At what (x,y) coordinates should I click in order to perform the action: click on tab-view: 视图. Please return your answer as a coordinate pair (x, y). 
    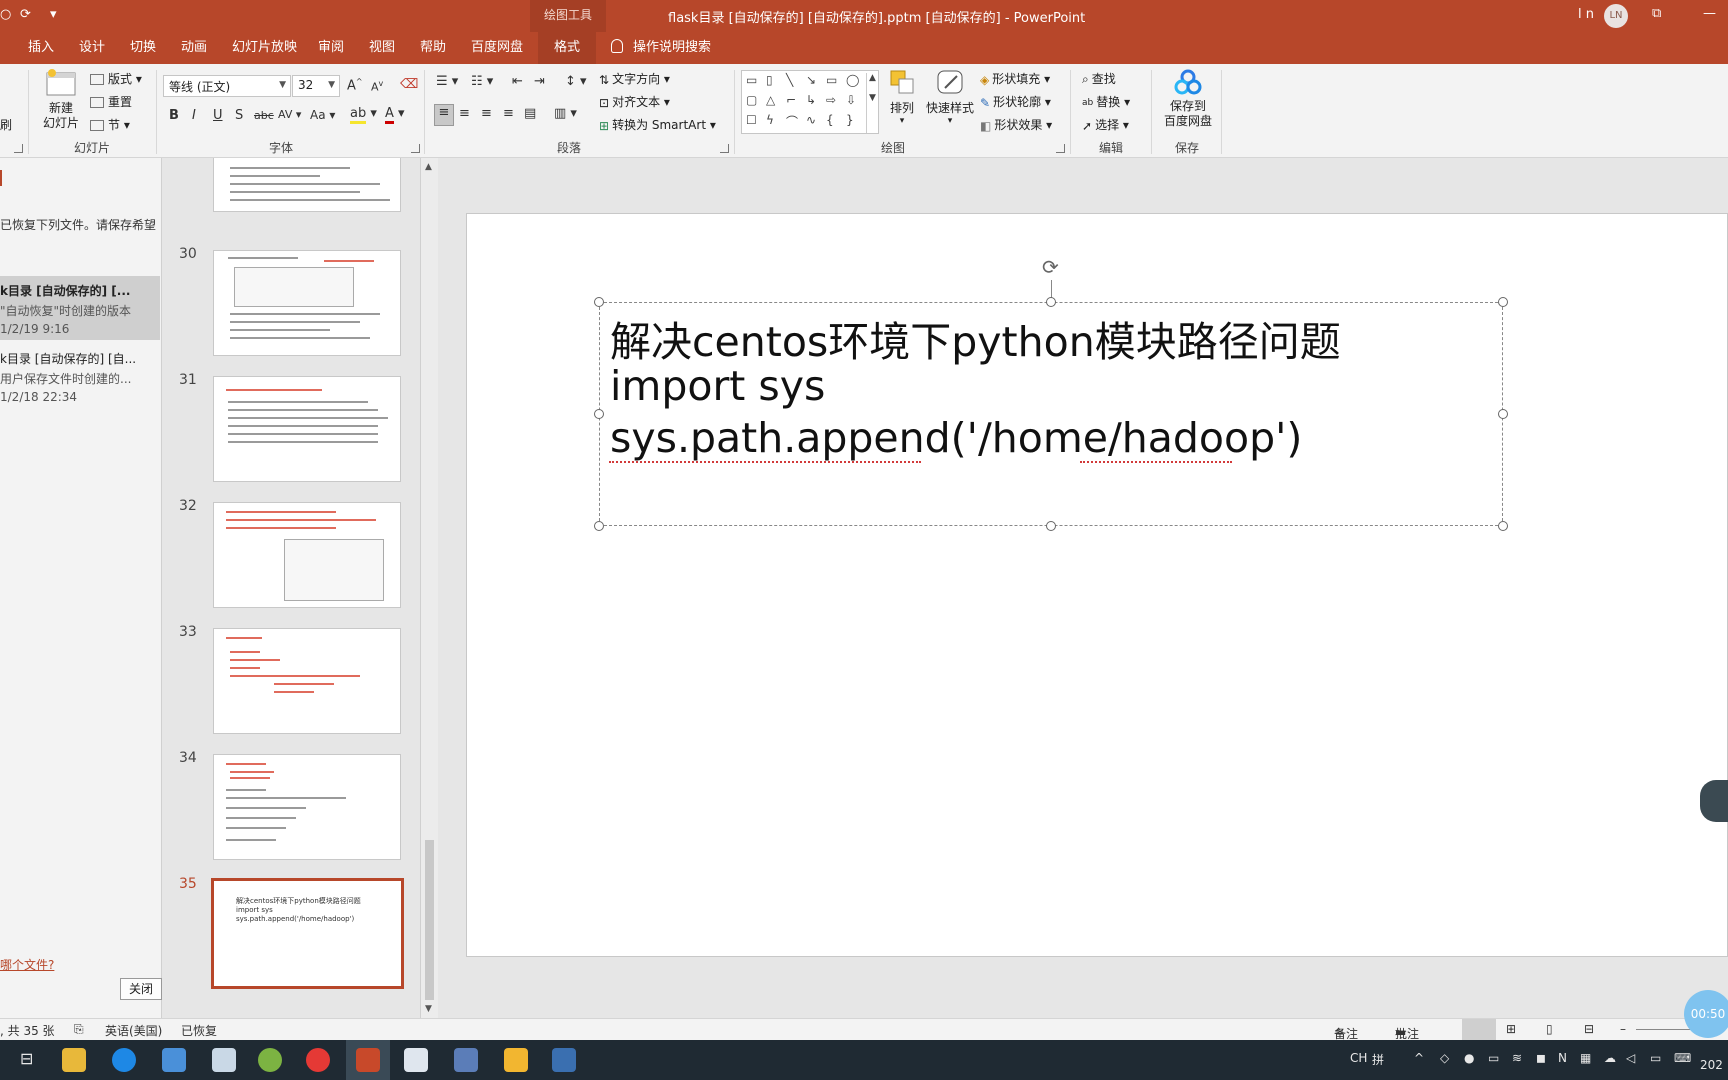
    Looking at the image, I should click on (382, 48).